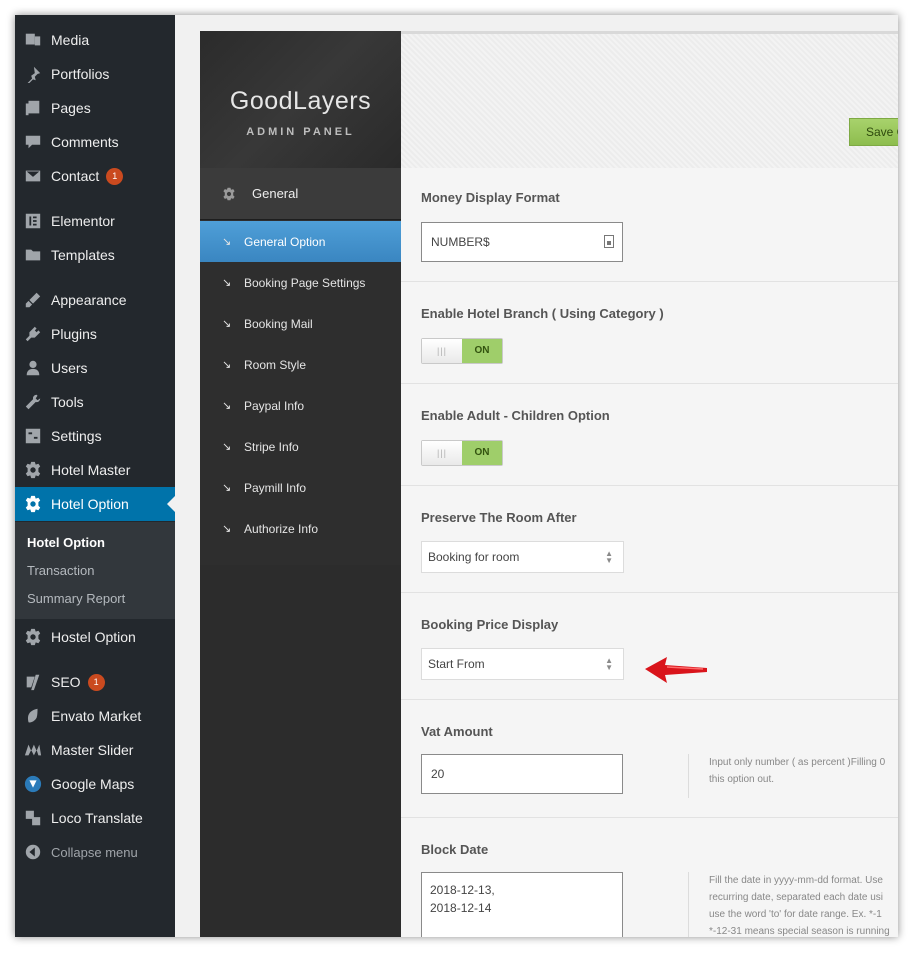 This screenshot has width=913, height=957. I want to click on menu-hotel-option: Hotel Option, so click(95, 504).